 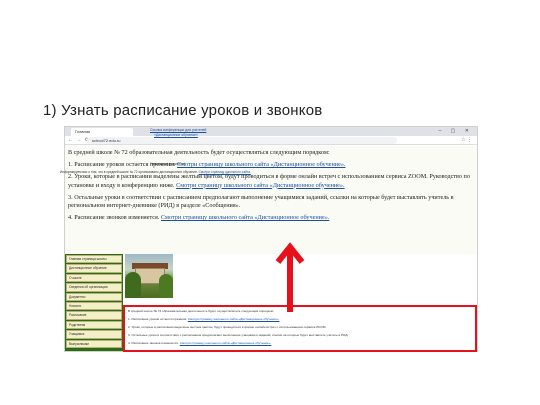 What do you see at coordinates (94, 259) in the screenshot?
I see `sidebar-item: Главная страница школы` at bounding box center [94, 259].